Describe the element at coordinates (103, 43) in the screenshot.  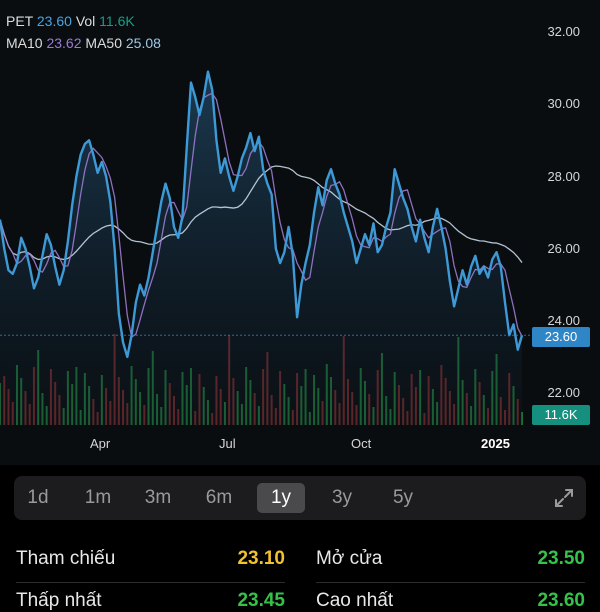
I see `legend-ma50-label: MA50` at that location.